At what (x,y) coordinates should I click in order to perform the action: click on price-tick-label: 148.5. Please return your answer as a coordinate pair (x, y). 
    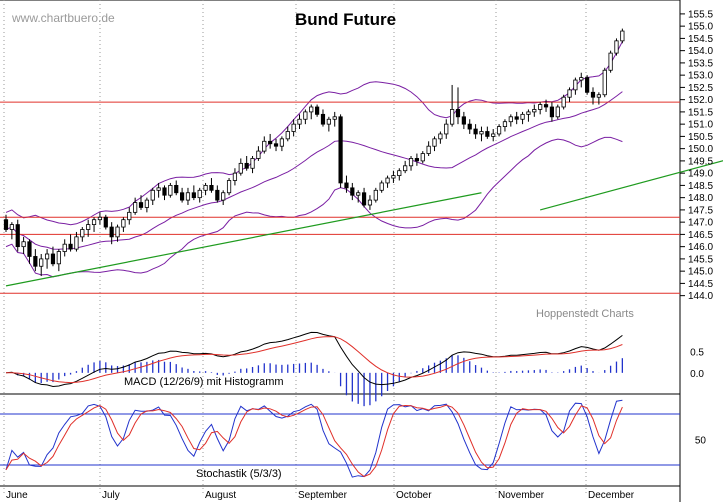
    Looking at the image, I should click on (700, 186).